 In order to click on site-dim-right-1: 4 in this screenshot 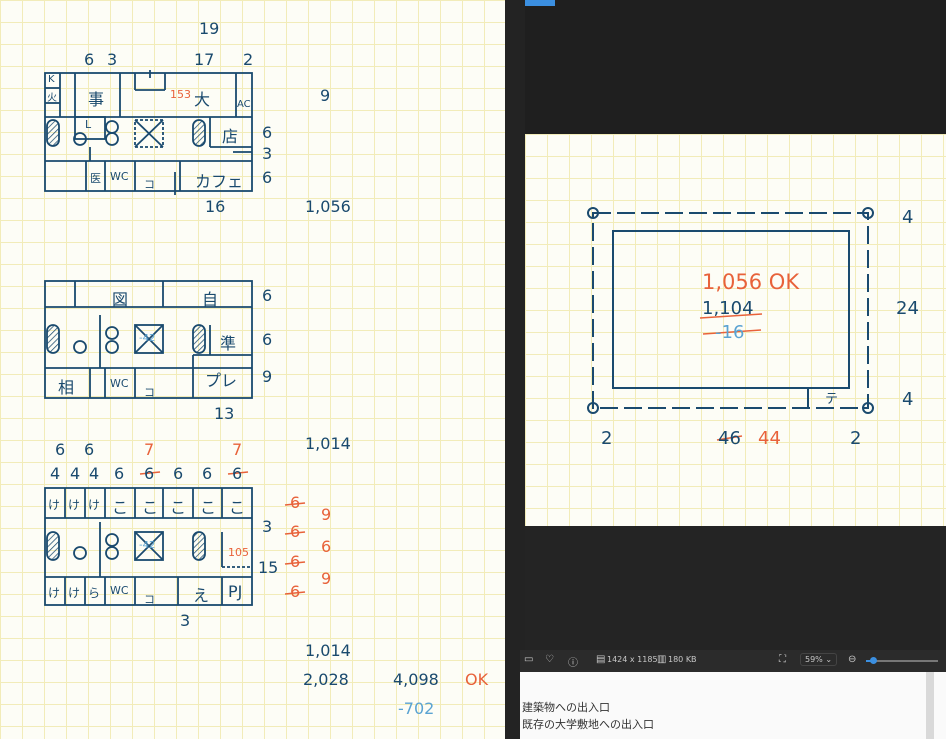, I will do `click(908, 217)`.